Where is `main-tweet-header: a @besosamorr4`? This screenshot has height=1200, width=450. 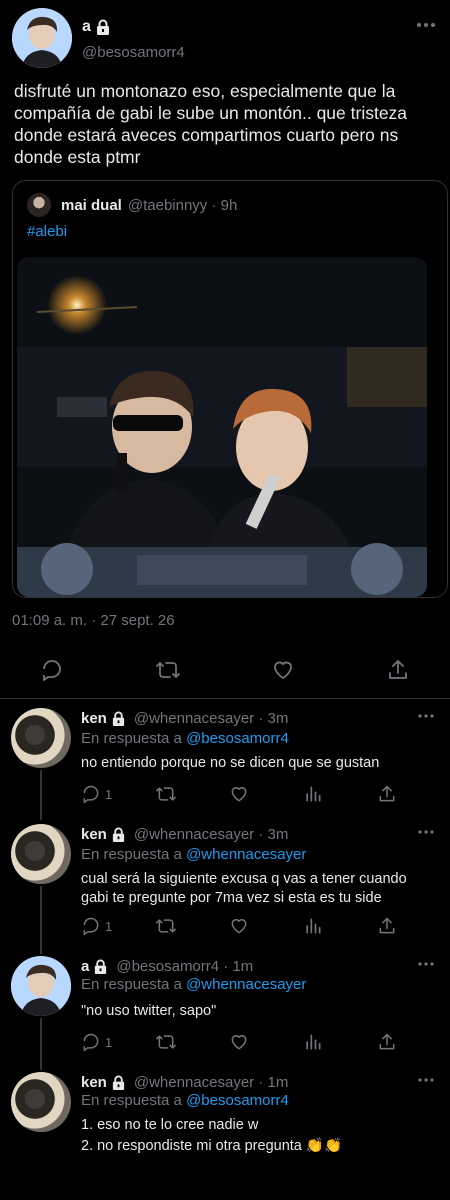 main-tweet-header: a @besosamorr4 is located at coordinates (225, 40).